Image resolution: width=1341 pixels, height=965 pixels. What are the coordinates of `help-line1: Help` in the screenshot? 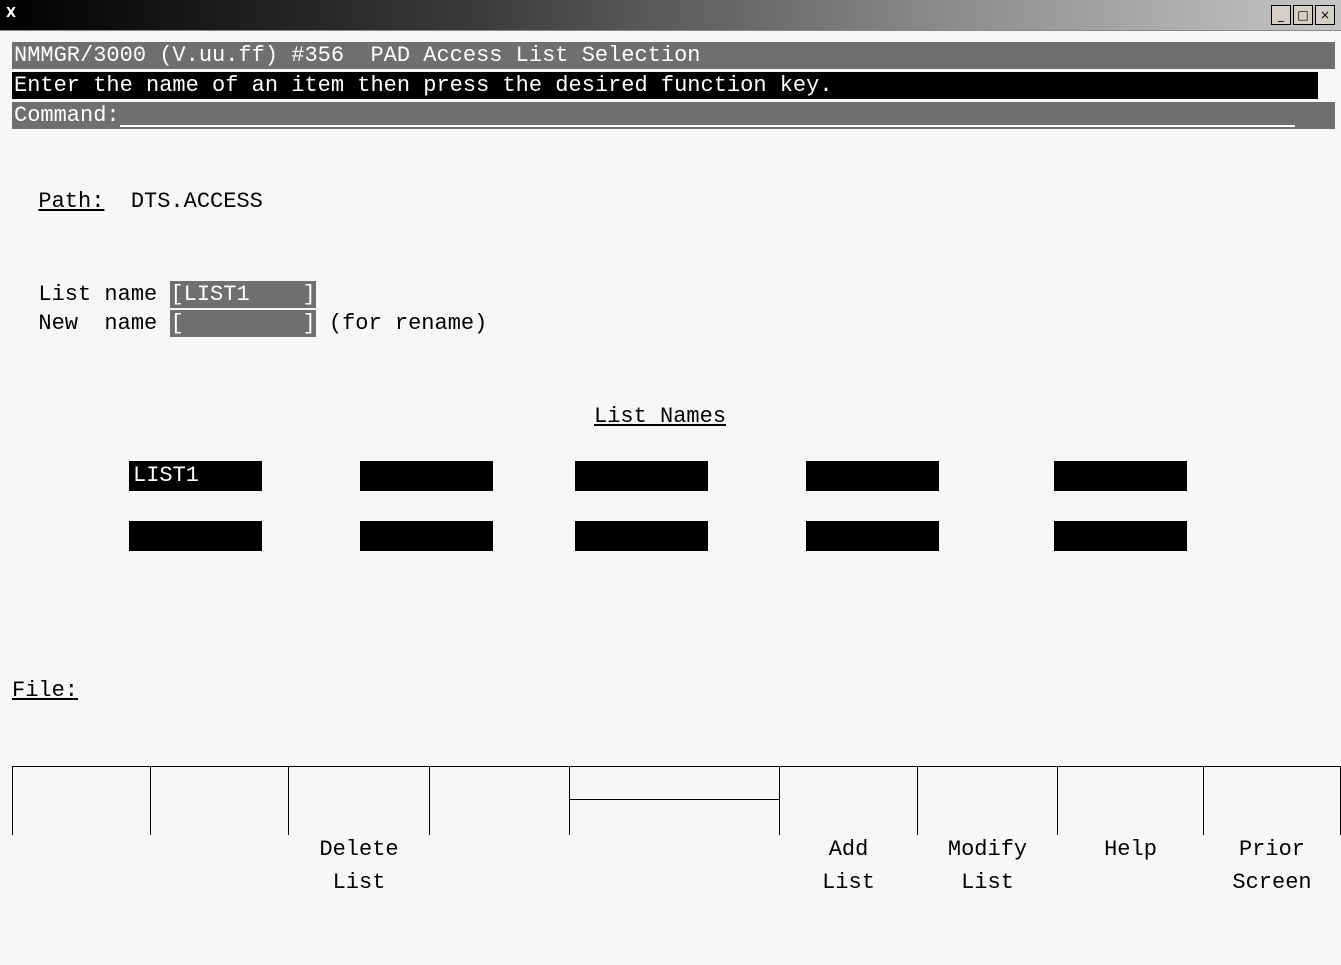 It's located at (1130, 849).